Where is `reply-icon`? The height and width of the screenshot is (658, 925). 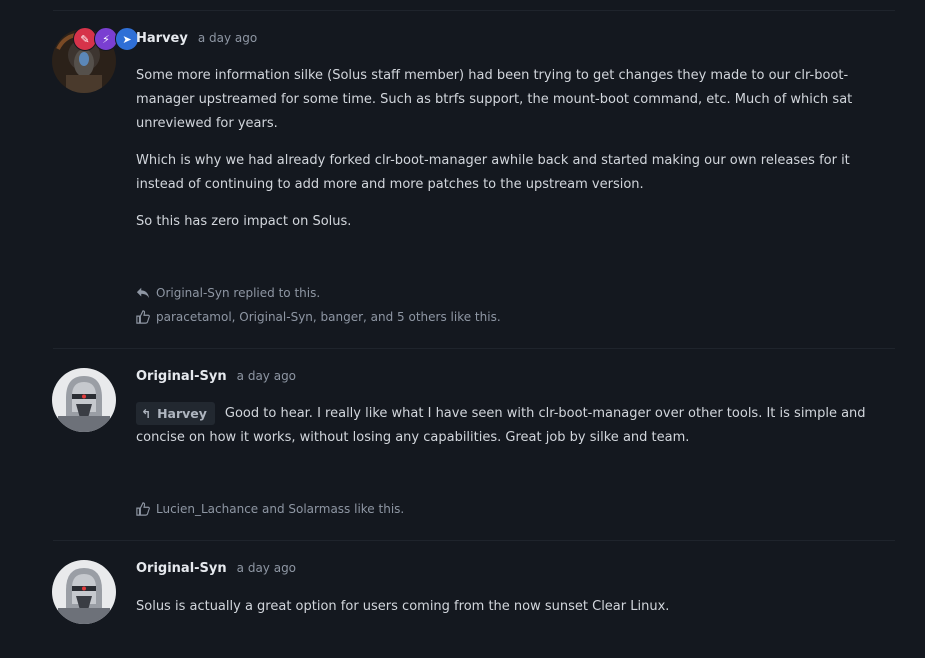
reply-icon is located at coordinates (143, 293).